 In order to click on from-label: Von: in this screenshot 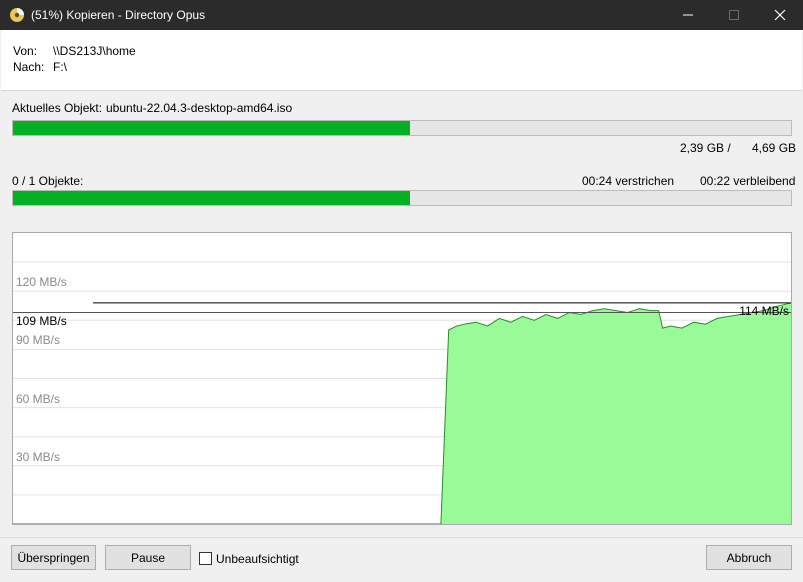, I will do `click(25, 51)`.